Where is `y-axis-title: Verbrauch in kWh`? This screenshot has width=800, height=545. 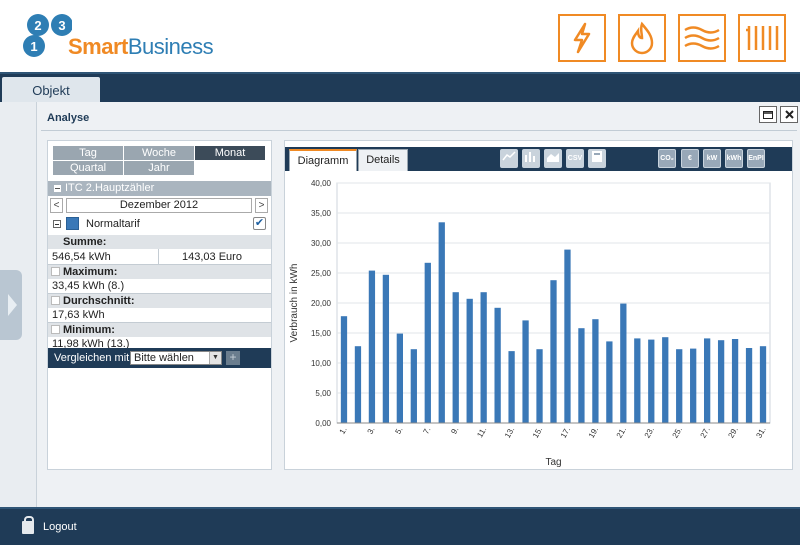
y-axis-title: Verbrauch in kWh is located at coordinates (294, 303).